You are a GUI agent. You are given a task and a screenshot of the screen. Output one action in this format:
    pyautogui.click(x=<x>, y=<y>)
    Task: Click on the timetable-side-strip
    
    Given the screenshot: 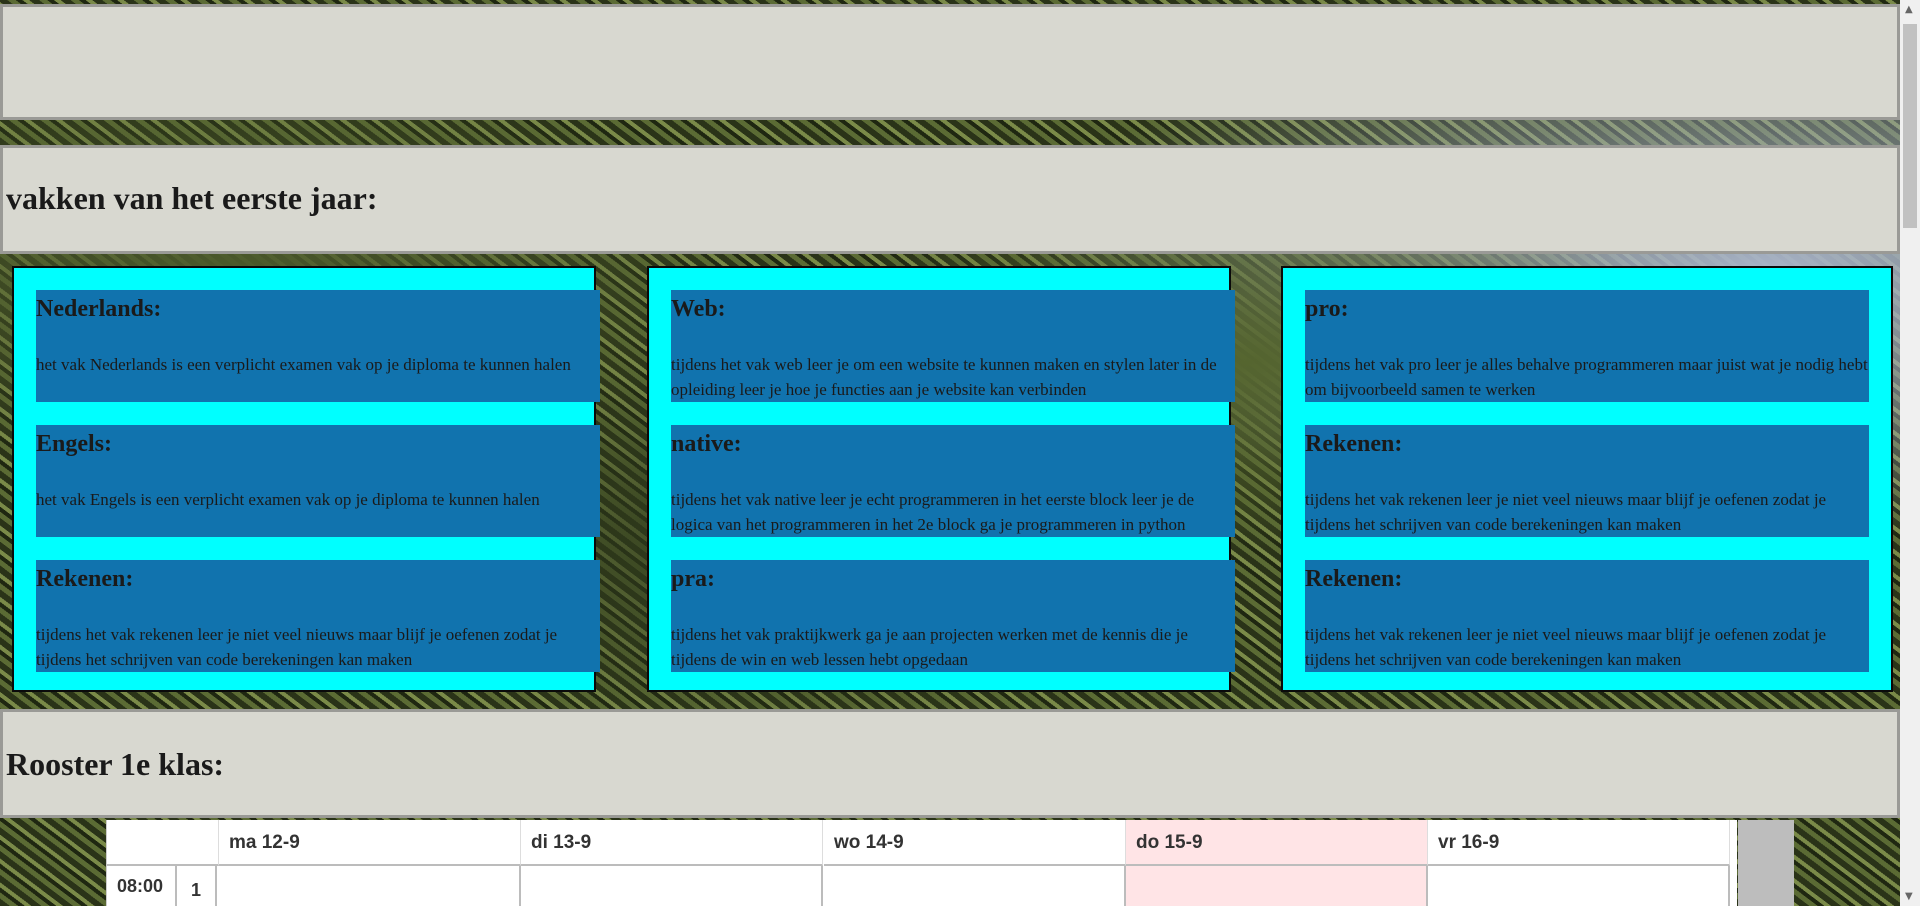 What is the action you would take?
    pyautogui.click(x=1766, y=863)
    